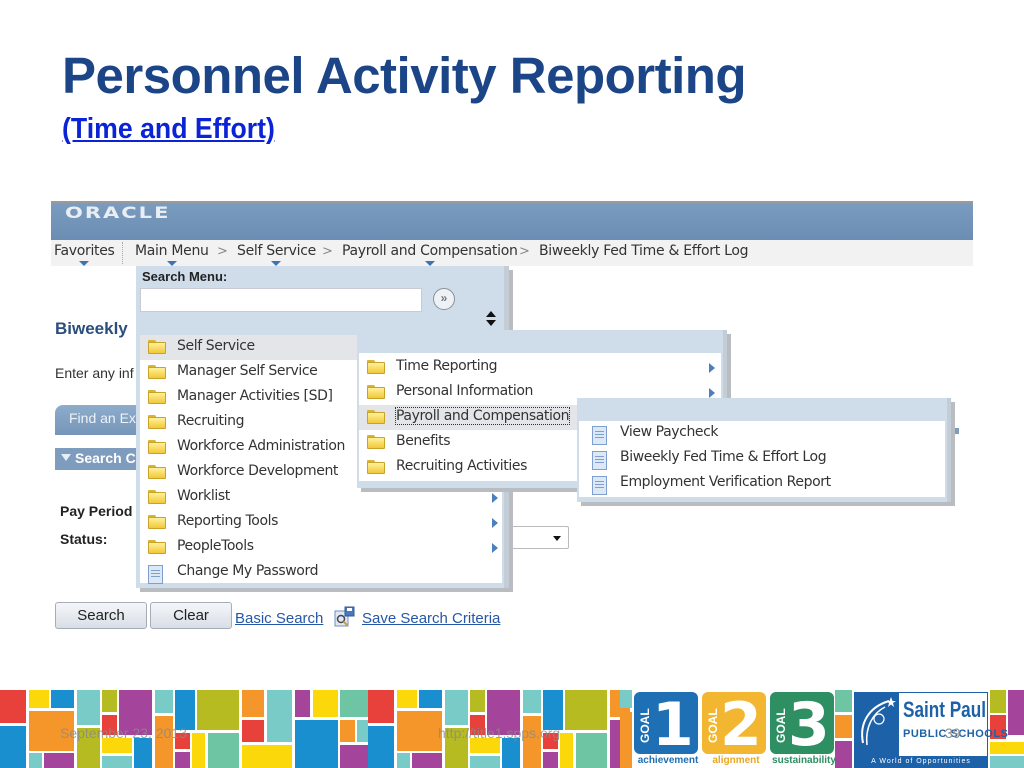 The image size is (1024, 768). I want to click on basic-search-link: Basic Search, so click(279, 618).